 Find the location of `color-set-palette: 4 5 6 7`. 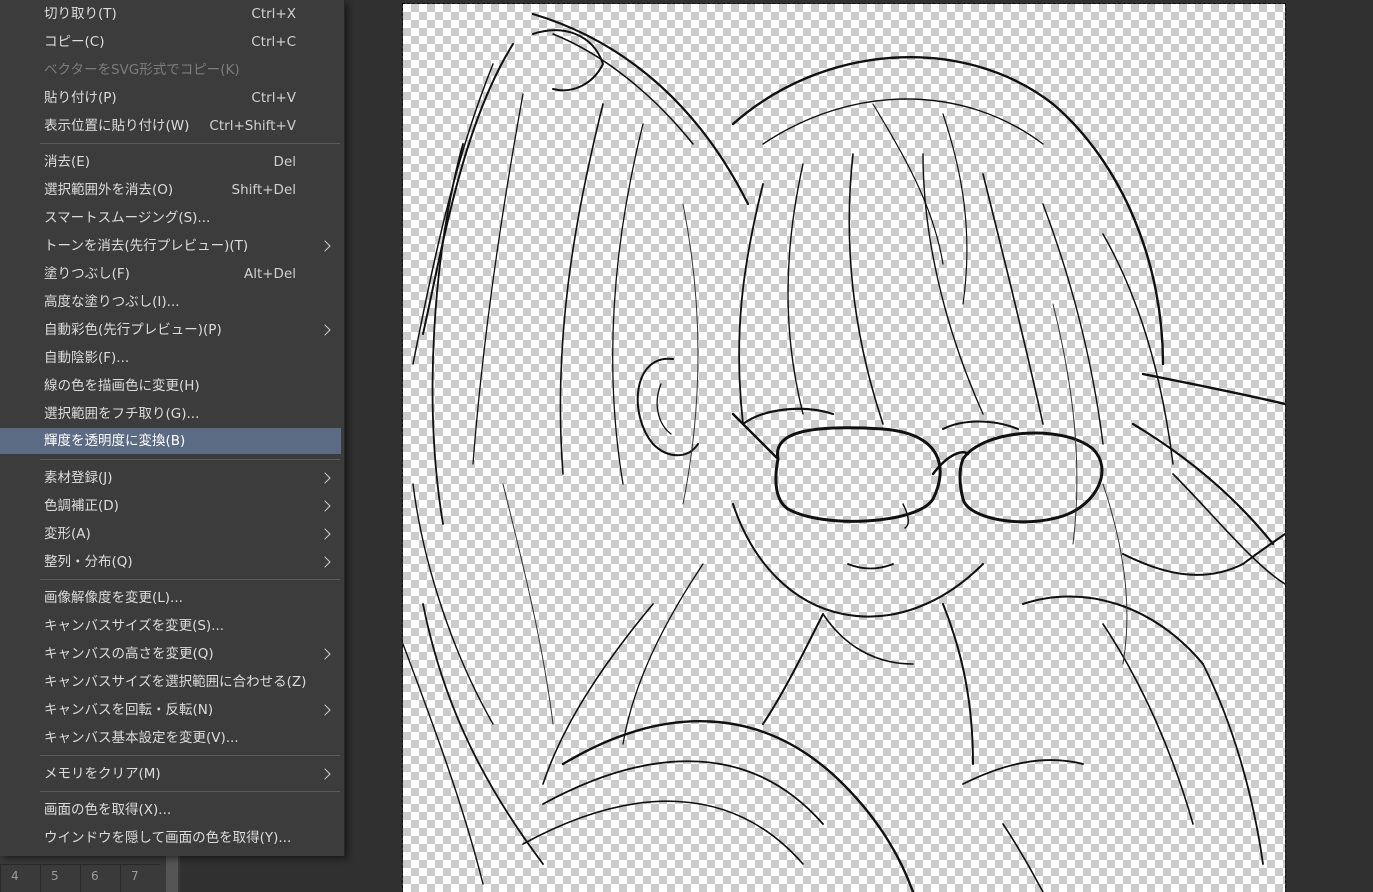

color-set-palette: 4 5 6 7 is located at coordinates (90, 874).